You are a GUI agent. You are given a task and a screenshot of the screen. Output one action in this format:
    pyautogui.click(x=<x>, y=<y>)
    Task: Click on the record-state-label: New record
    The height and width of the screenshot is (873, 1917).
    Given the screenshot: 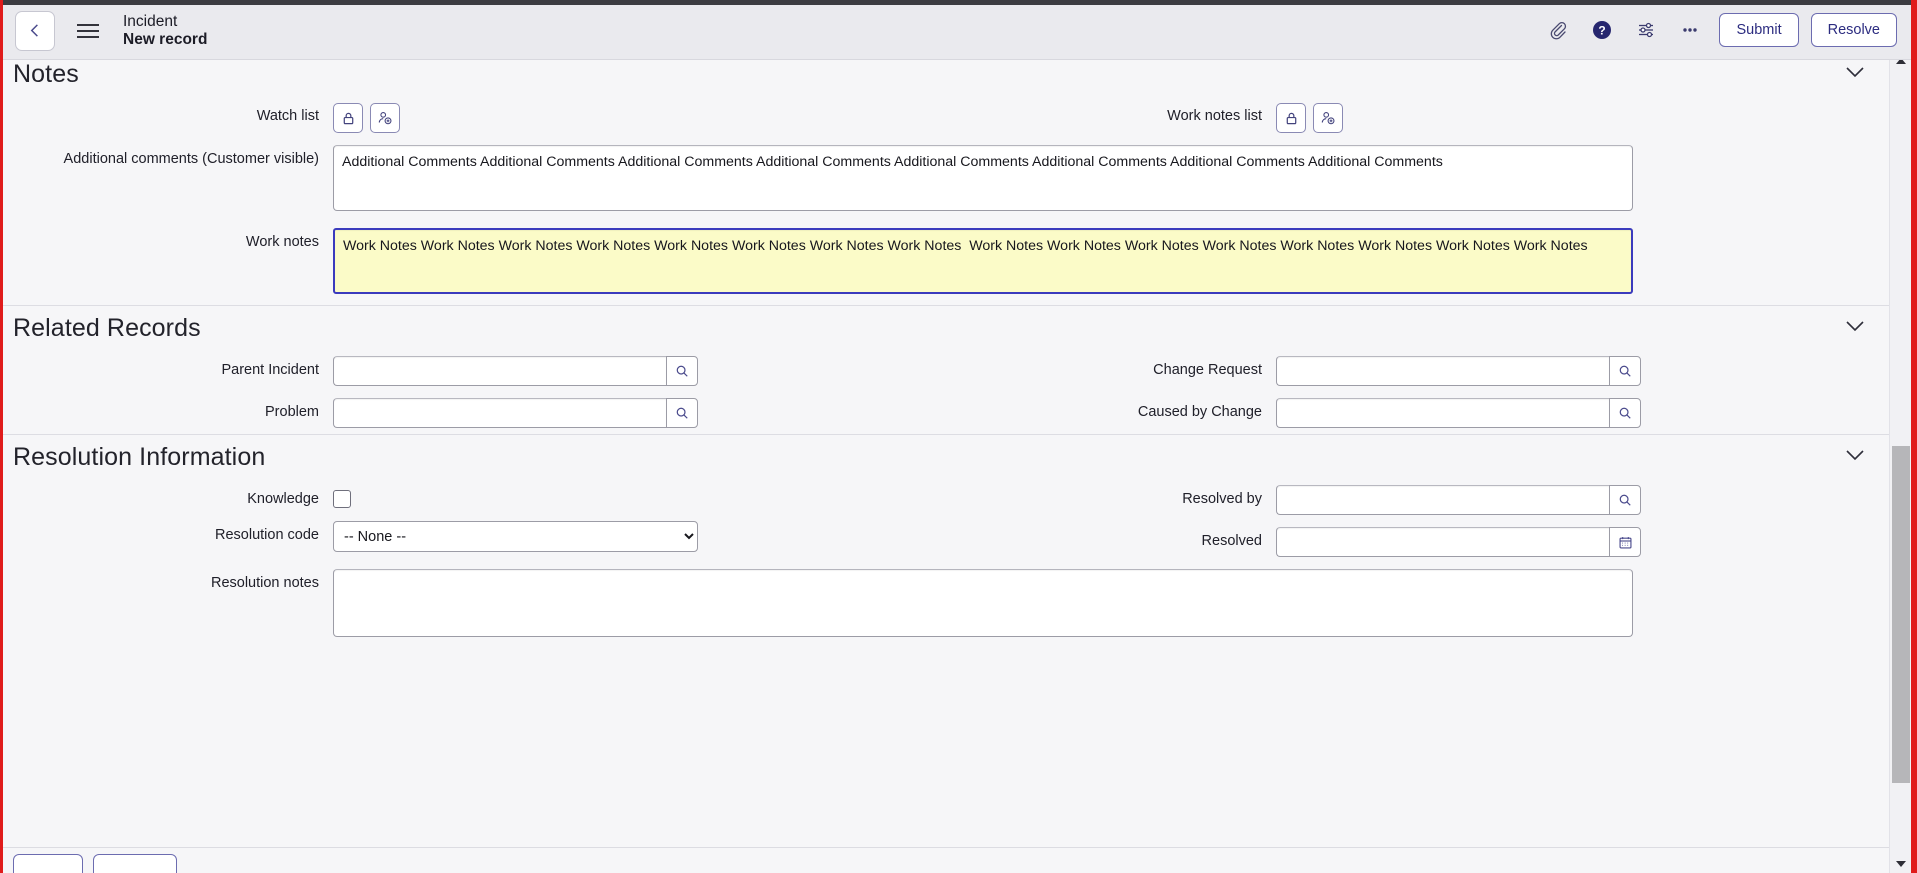 What is the action you would take?
    pyautogui.click(x=165, y=39)
    